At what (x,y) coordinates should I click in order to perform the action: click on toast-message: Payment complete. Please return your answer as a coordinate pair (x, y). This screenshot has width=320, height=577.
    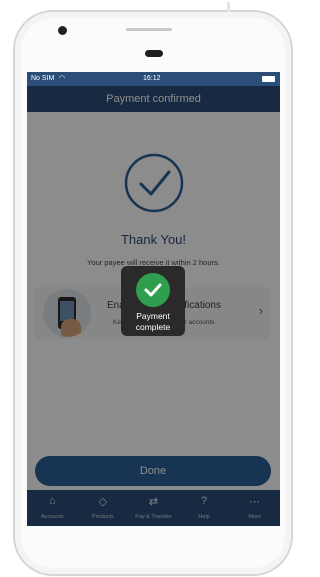
    Looking at the image, I should click on (153, 321).